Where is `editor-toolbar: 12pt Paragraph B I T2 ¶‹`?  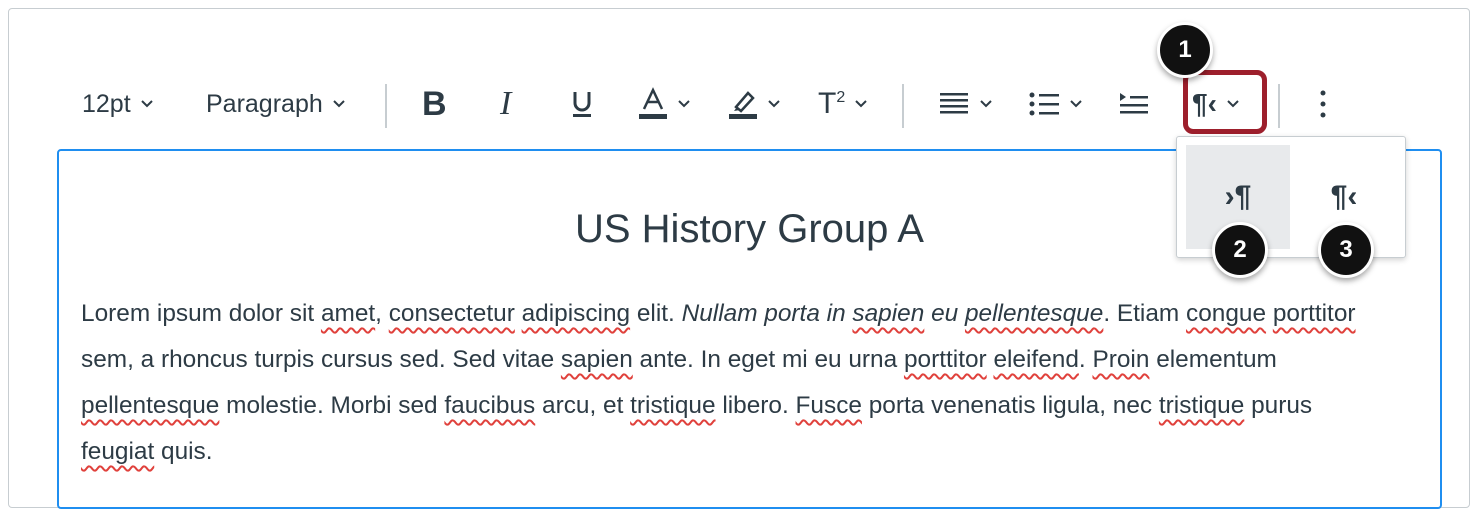
editor-toolbar: 12pt Paragraph B I T2 ¶‹ is located at coordinates (720, 104).